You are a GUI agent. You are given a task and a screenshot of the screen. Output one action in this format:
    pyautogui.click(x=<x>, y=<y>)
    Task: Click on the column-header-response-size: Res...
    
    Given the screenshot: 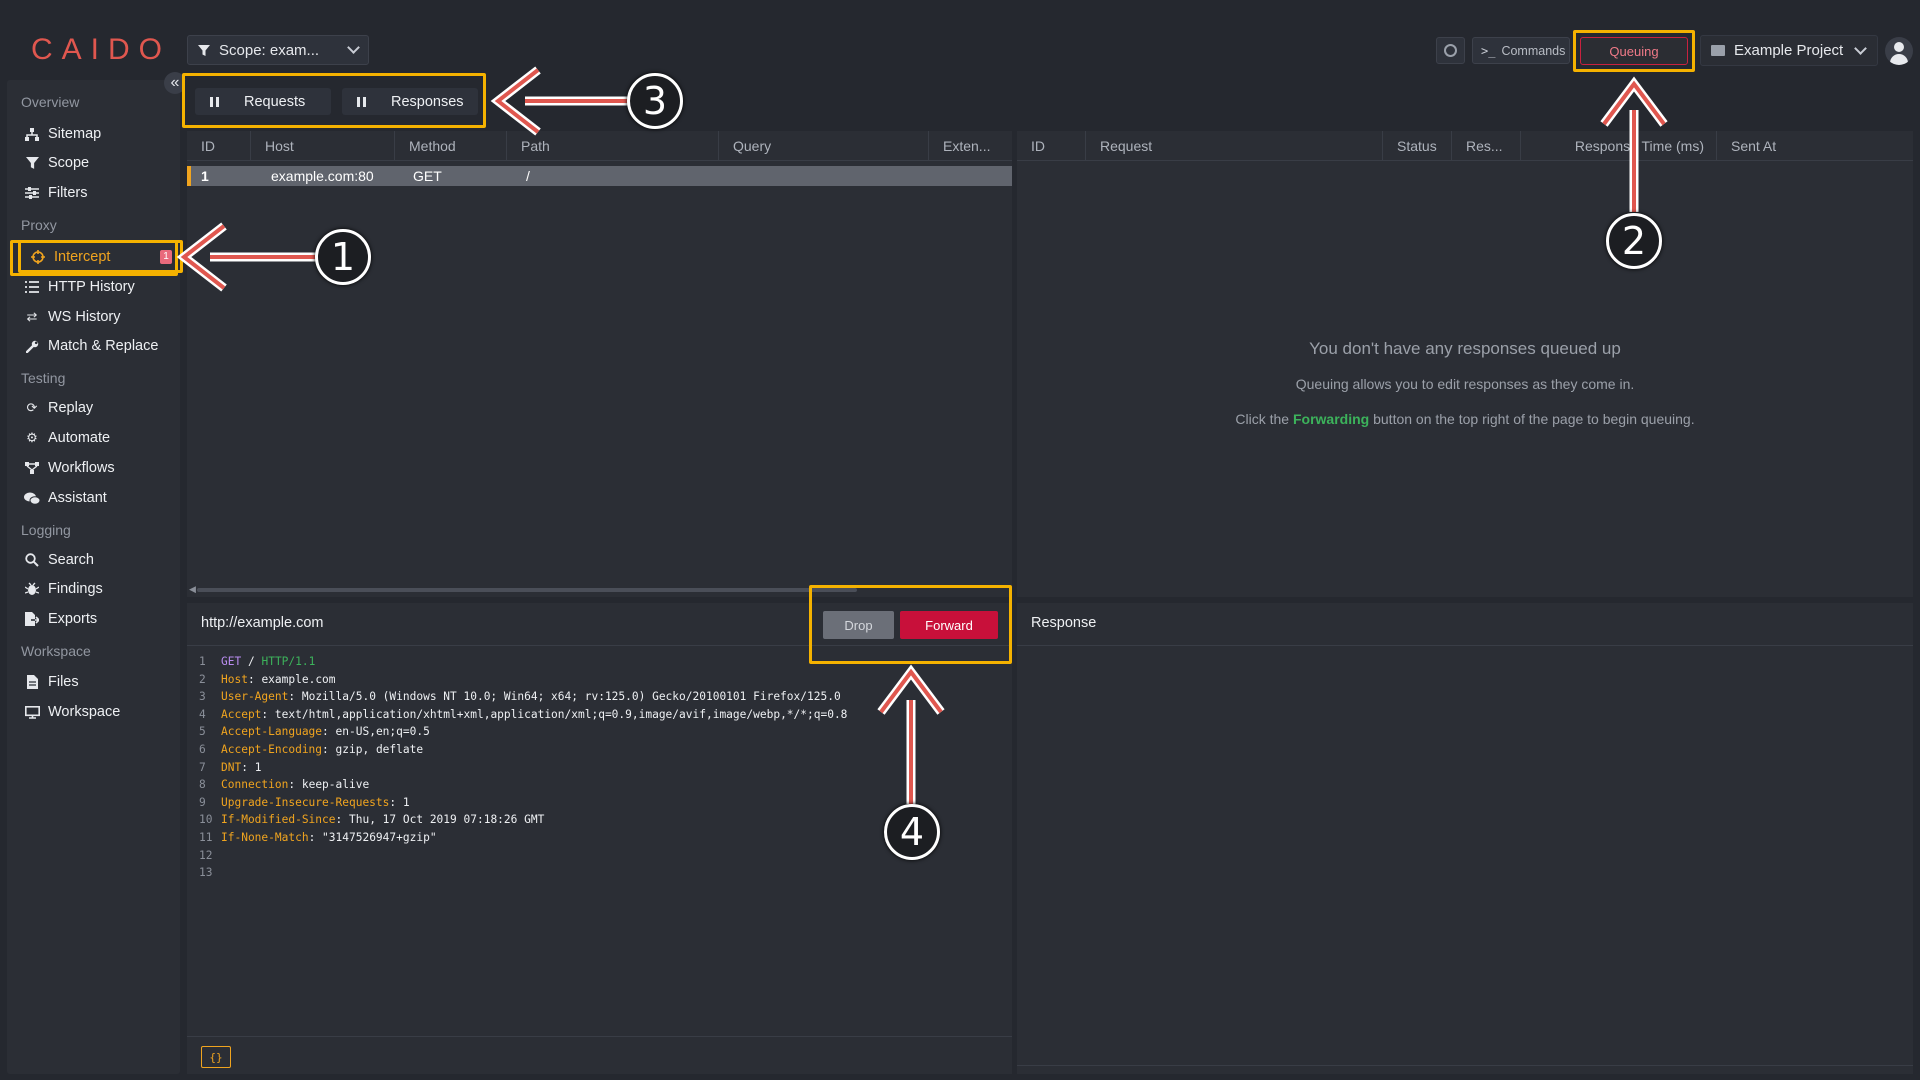 What is the action you would take?
    pyautogui.click(x=1486, y=146)
    